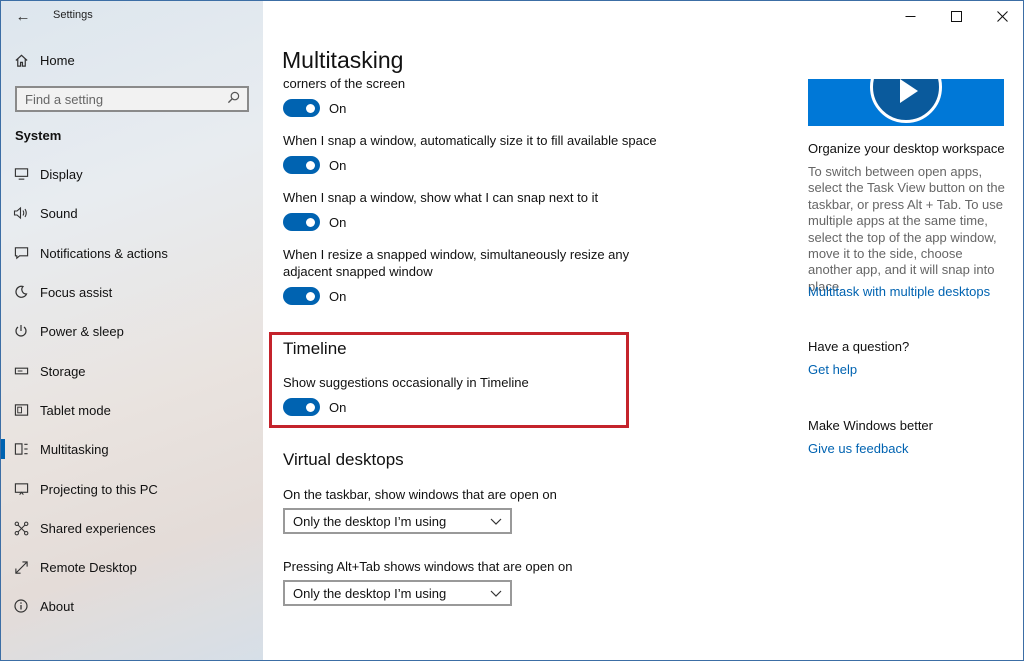 The width and height of the screenshot is (1024, 661). What do you see at coordinates (358, 271) in the screenshot?
I see `snap-setting-label-line2: adjacent snapped window` at bounding box center [358, 271].